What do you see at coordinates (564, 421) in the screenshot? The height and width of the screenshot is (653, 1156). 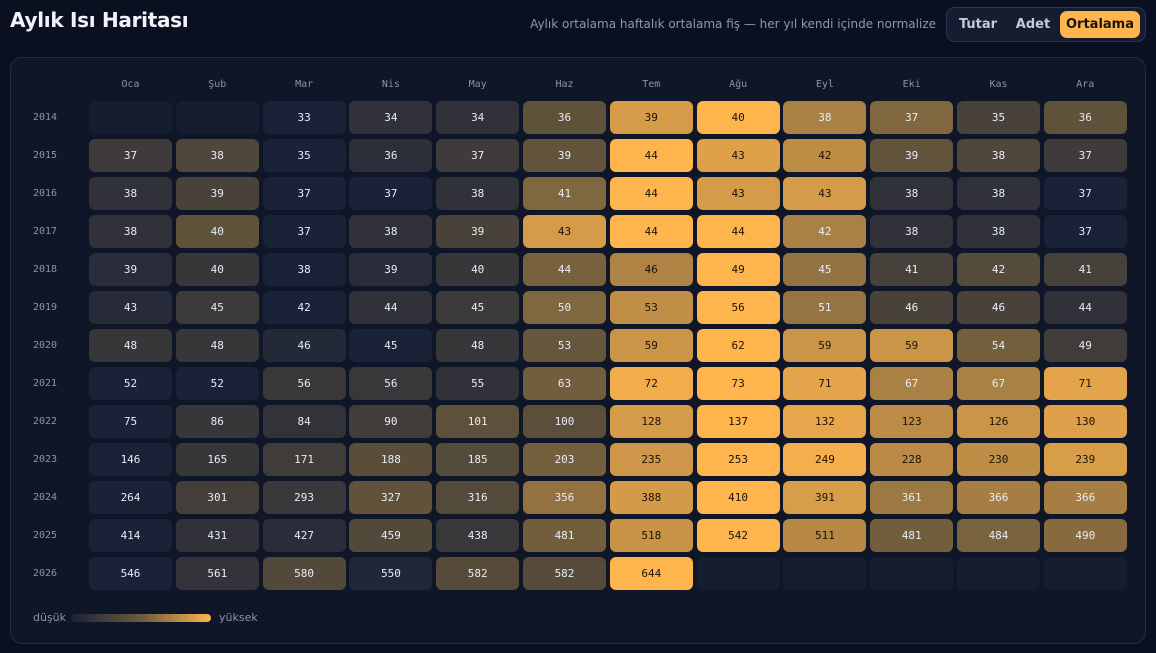 I see `heatmap-cell: 100` at bounding box center [564, 421].